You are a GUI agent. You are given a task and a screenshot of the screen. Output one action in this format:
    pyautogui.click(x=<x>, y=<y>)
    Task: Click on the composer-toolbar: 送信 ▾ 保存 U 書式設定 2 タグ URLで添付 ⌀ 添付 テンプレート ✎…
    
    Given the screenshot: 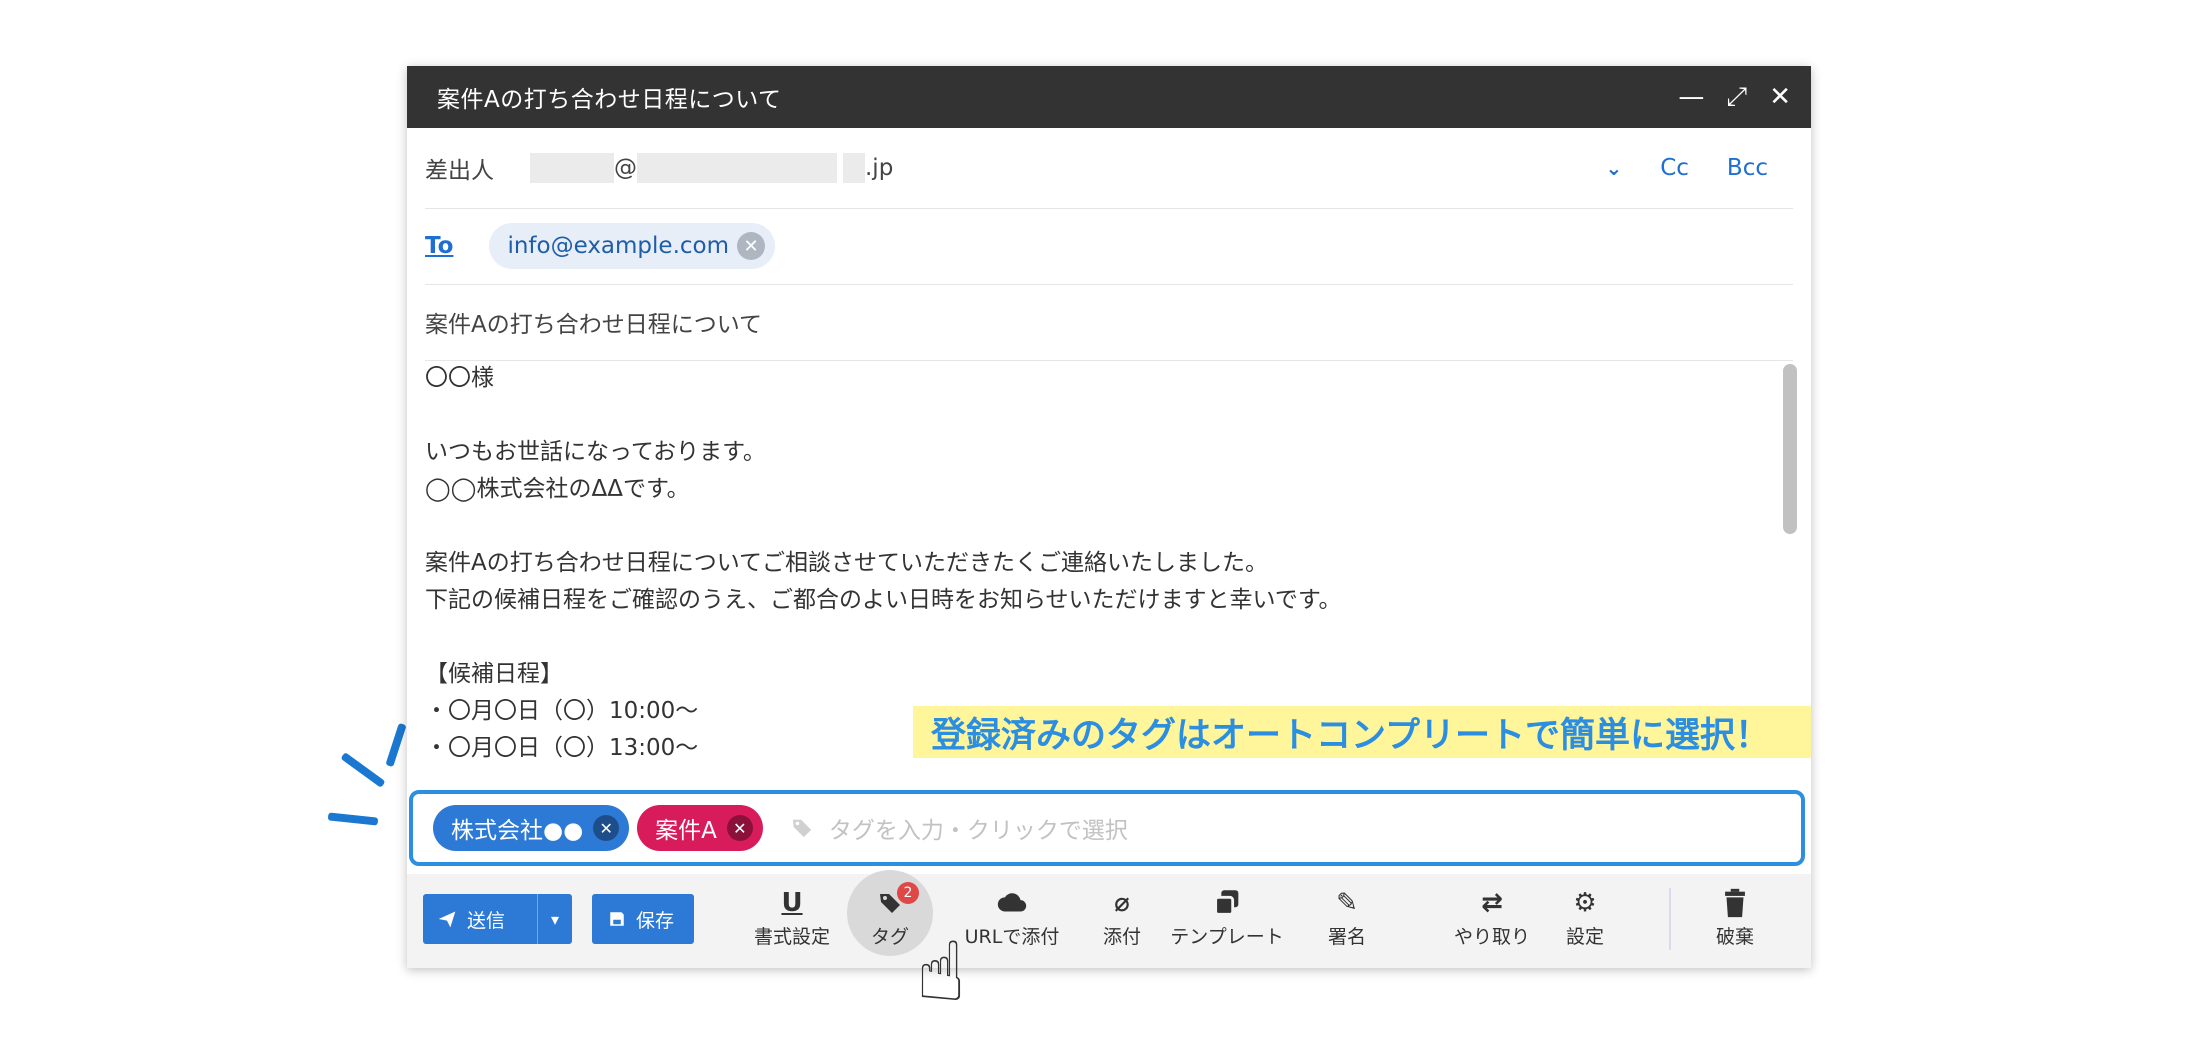 What is the action you would take?
    pyautogui.click(x=1109, y=919)
    